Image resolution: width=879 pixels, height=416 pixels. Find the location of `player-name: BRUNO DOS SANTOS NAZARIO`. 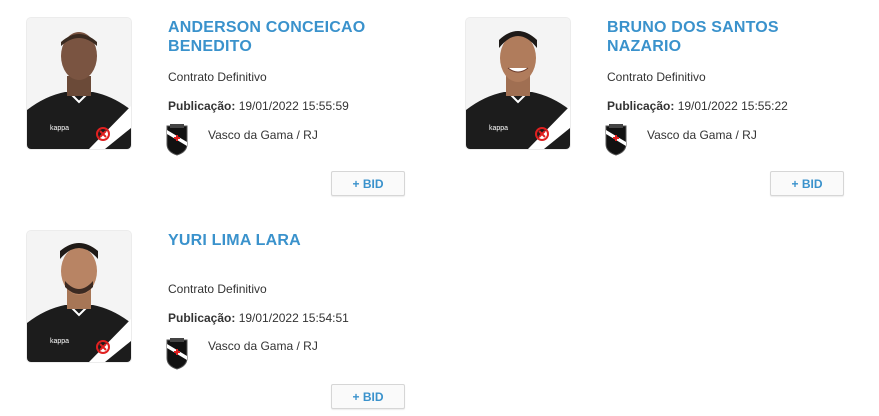

player-name: BRUNO DOS SANTOS NAZARIO is located at coordinates (732, 37).